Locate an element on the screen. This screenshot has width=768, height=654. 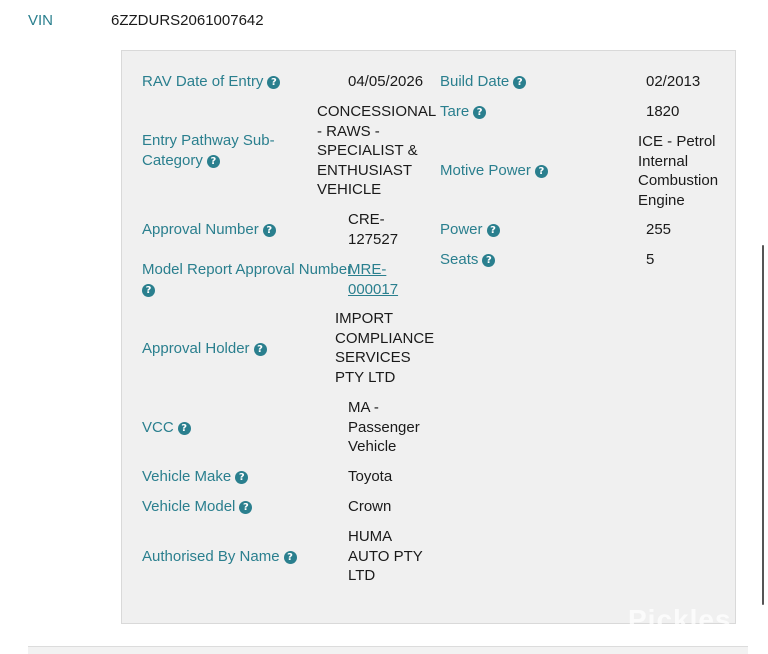
tare-label: Tare? is located at coordinates (463, 112).